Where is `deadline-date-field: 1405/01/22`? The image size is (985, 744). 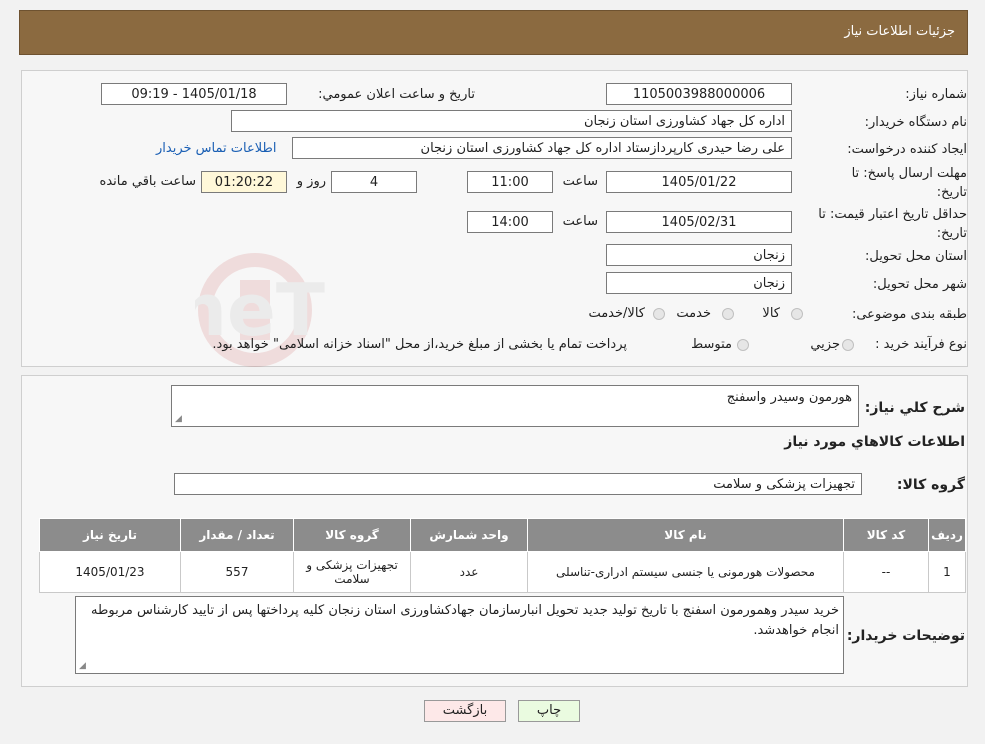 deadline-date-field: 1405/01/22 is located at coordinates (699, 182).